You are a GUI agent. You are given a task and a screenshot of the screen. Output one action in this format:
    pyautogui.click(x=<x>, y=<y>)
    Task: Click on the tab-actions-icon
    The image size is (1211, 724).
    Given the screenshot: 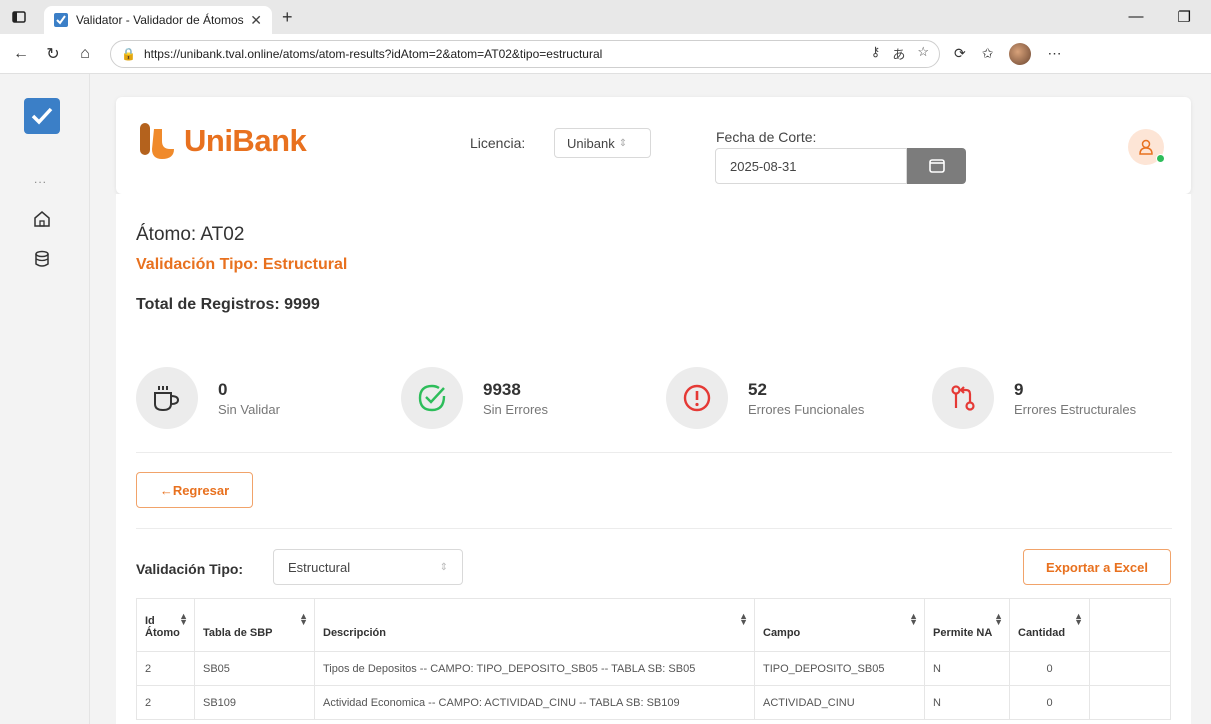 What is the action you would take?
    pyautogui.click(x=19, y=17)
    